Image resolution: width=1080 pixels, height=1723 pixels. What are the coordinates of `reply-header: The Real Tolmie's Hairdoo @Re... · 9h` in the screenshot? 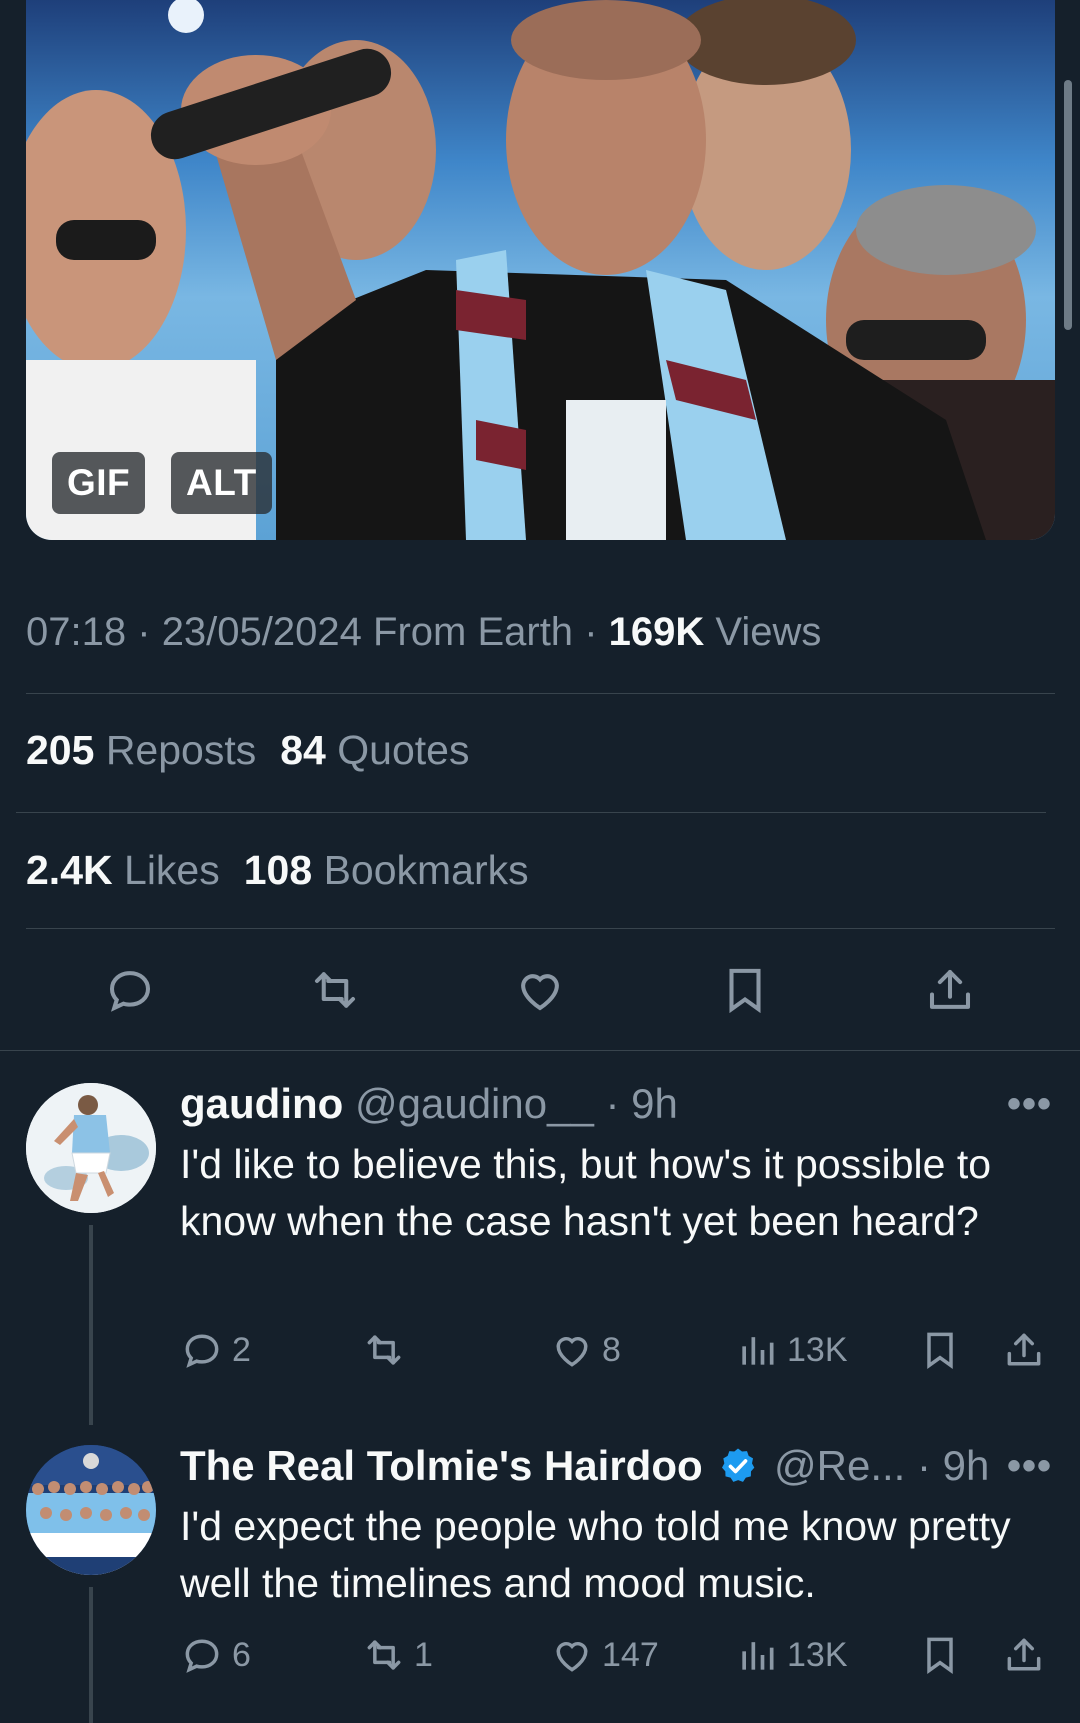 It's located at (584, 1466).